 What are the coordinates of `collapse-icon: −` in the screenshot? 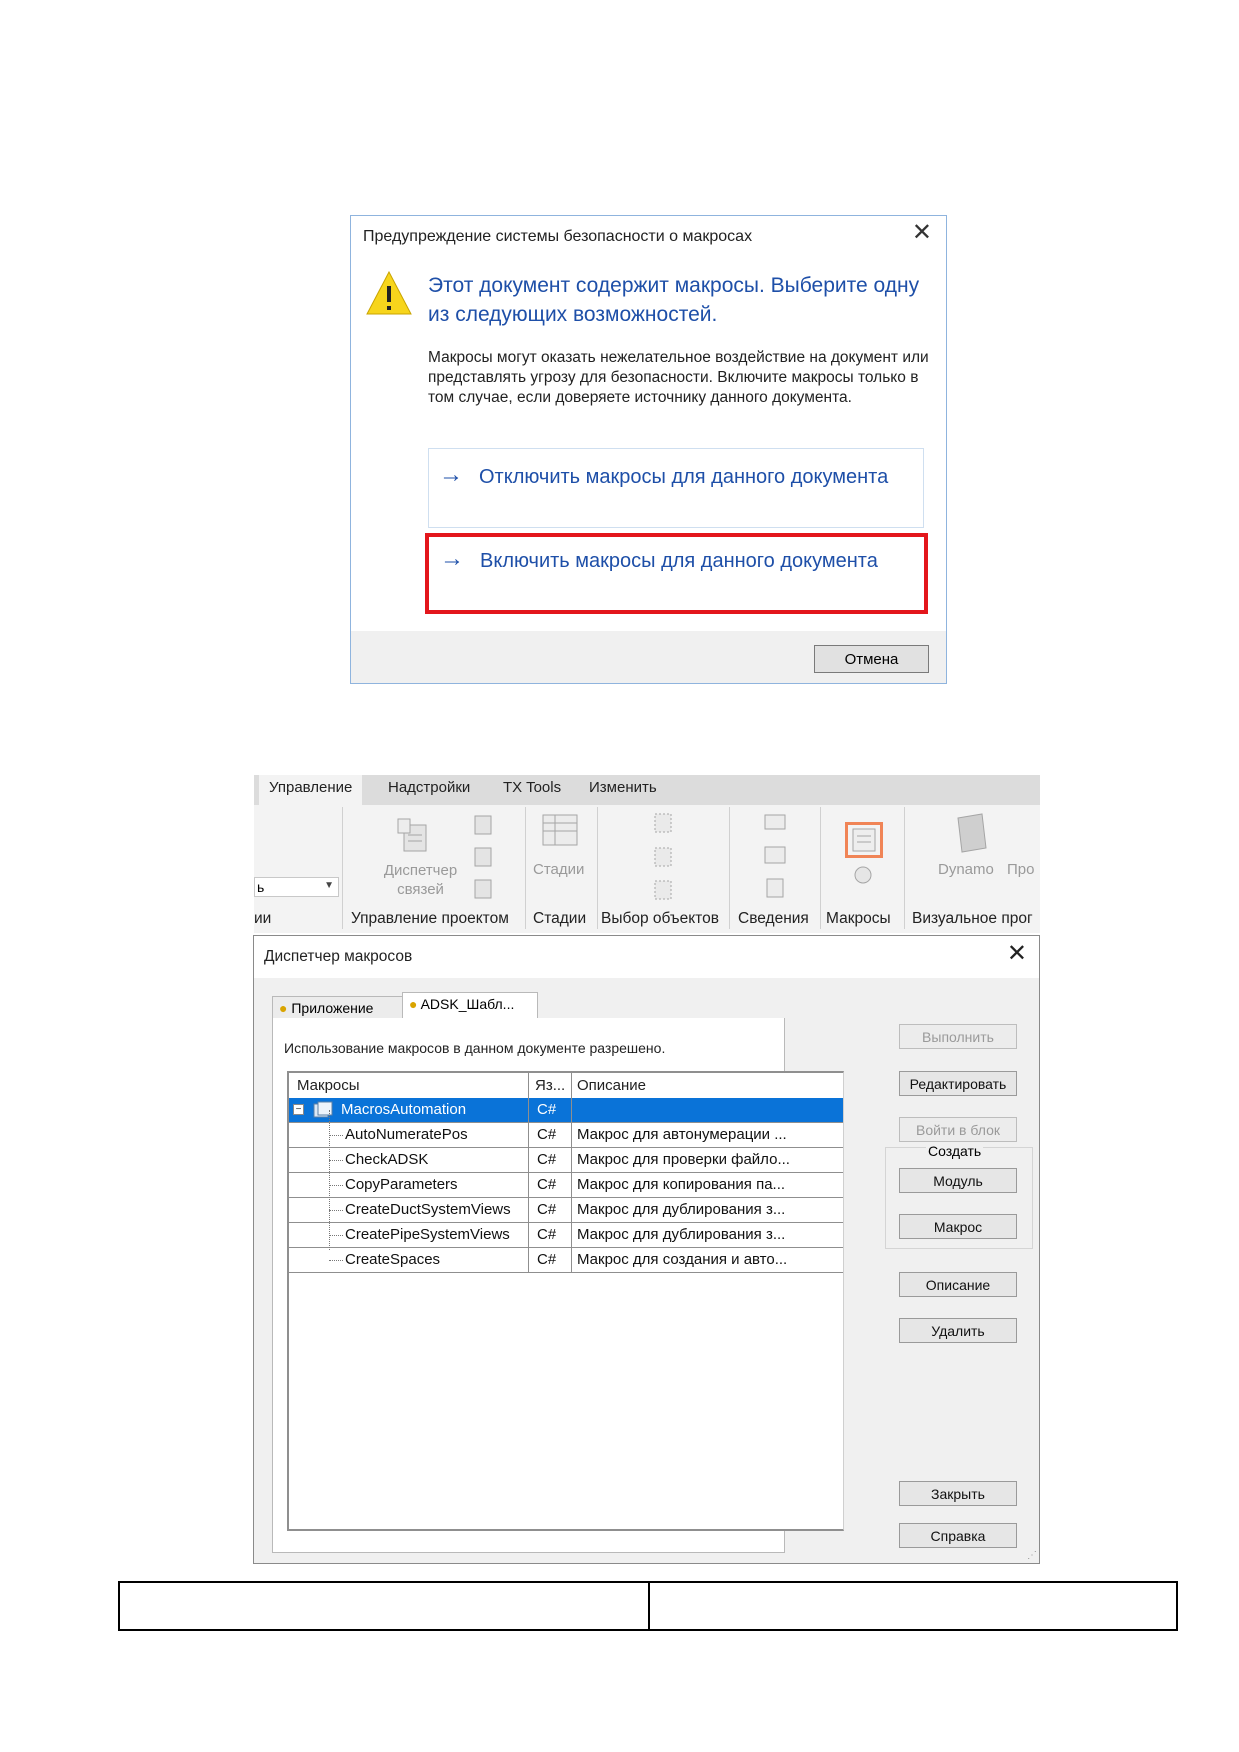 It's located at (298, 1109).